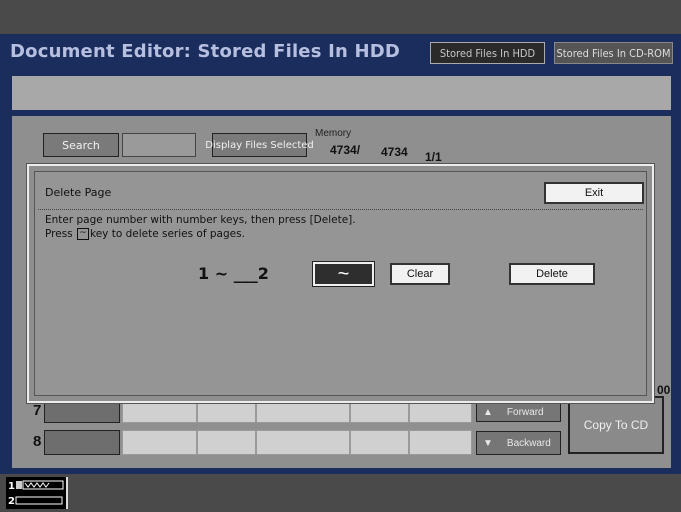 The width and height of the screenshot is (681, 512). I want to click on tab-stored-files-hdd: Stored Files In HDD, so click(487, 53).